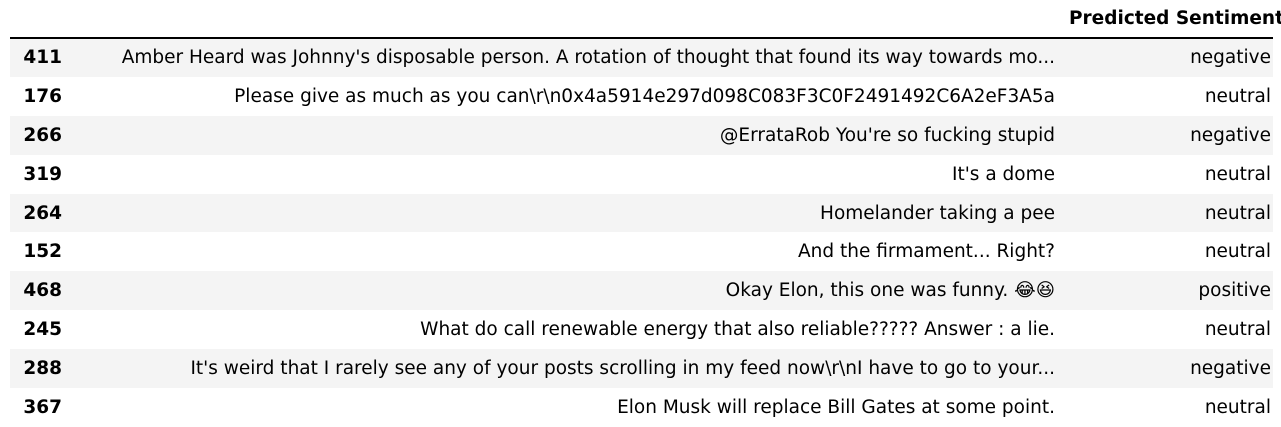  What do you see at coordinates (39, 19) in the screenshot?
I see `header-index` at bounding box center [39, 19].